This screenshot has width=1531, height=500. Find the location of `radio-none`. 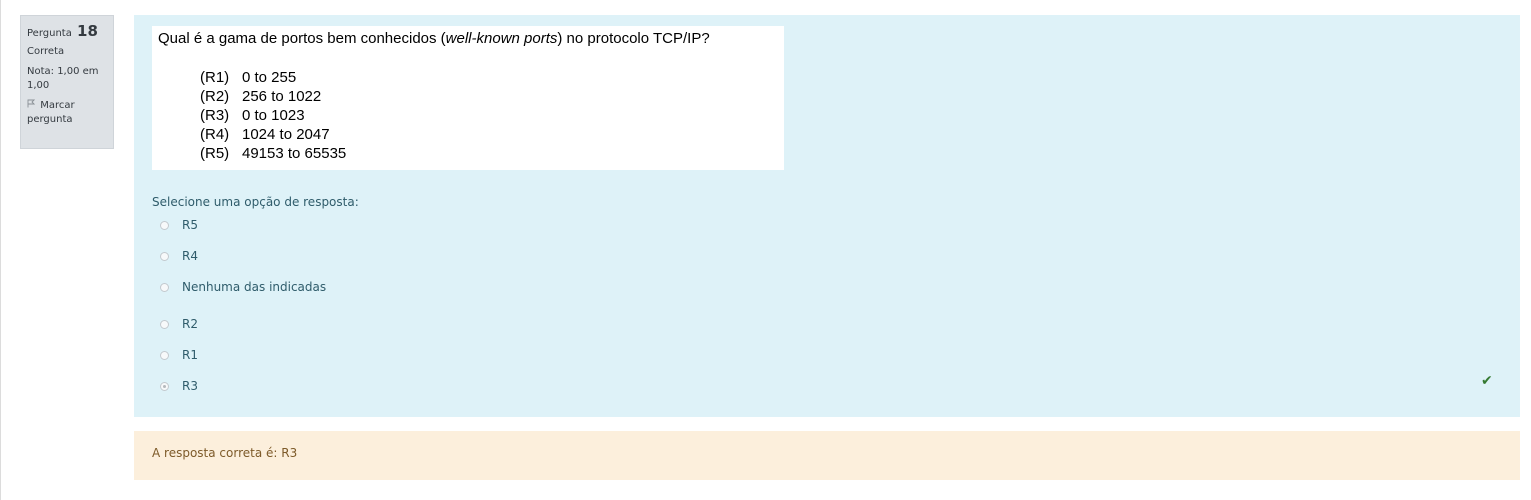

radio-none is located at coordinates (164, 287).